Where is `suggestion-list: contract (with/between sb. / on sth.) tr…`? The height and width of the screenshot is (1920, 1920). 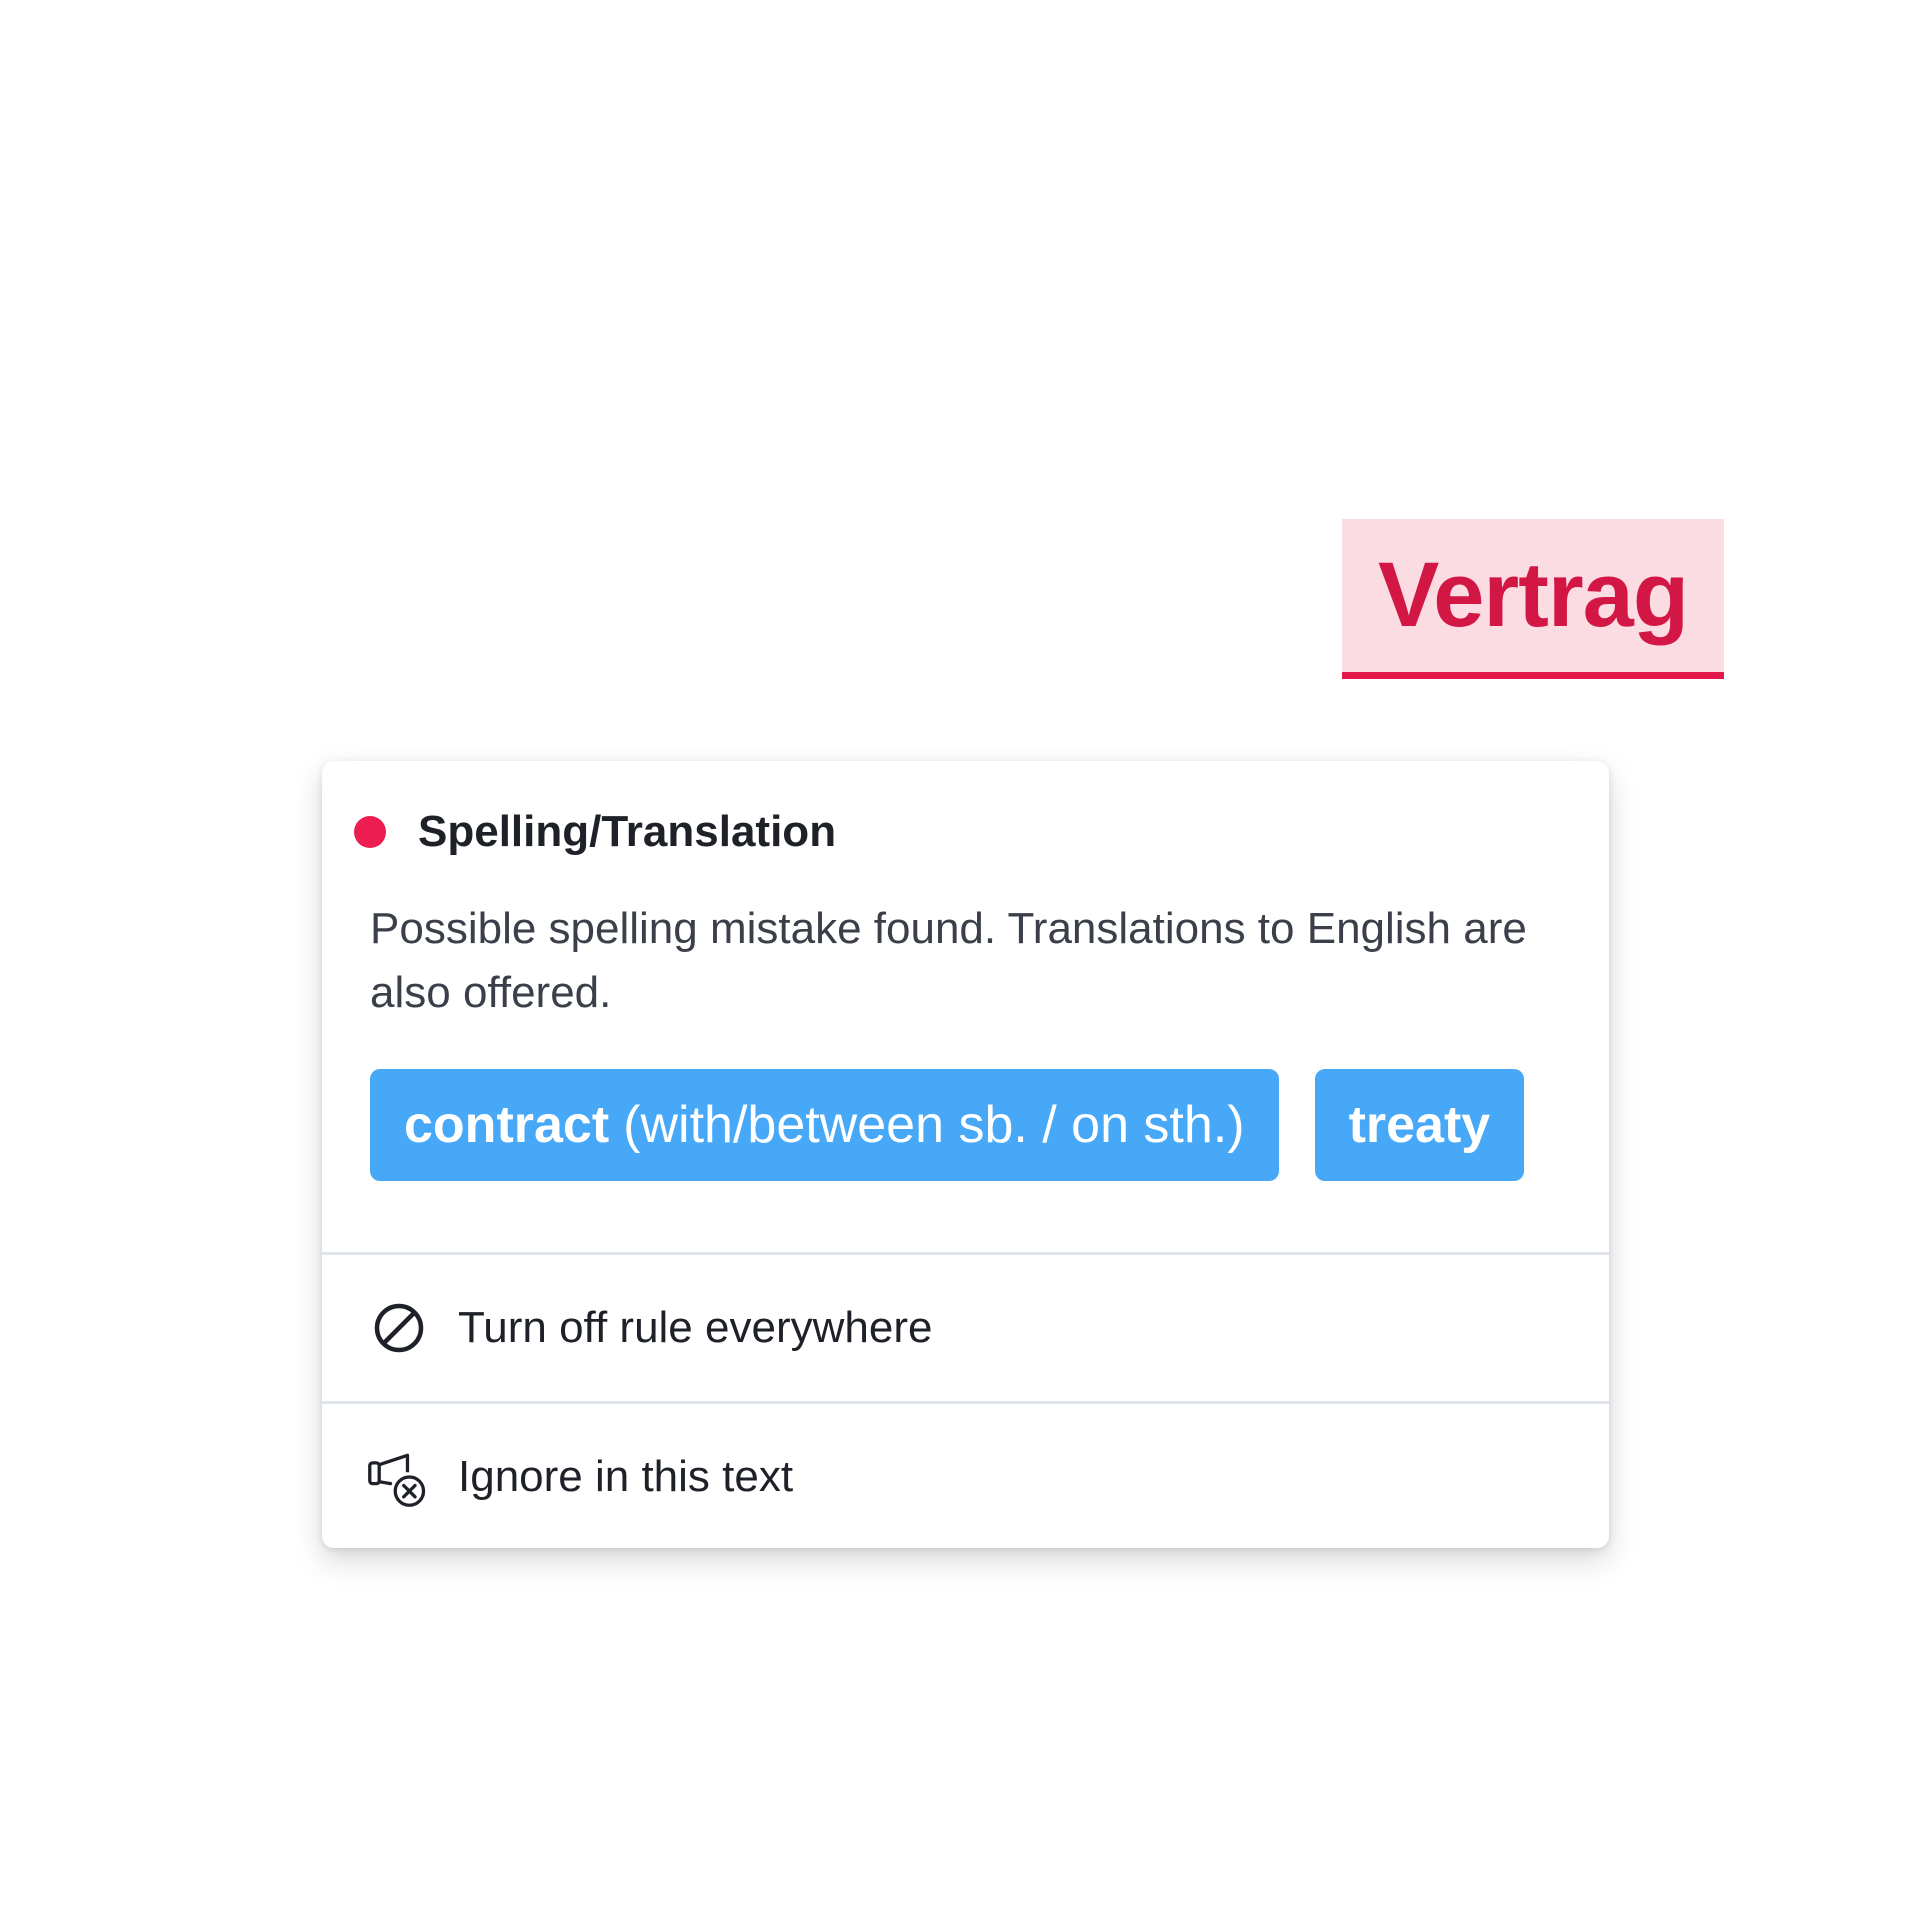 suggestion-list: contract (with/between sb. / on sth.) tr… is located at coordinates (964, 1125).